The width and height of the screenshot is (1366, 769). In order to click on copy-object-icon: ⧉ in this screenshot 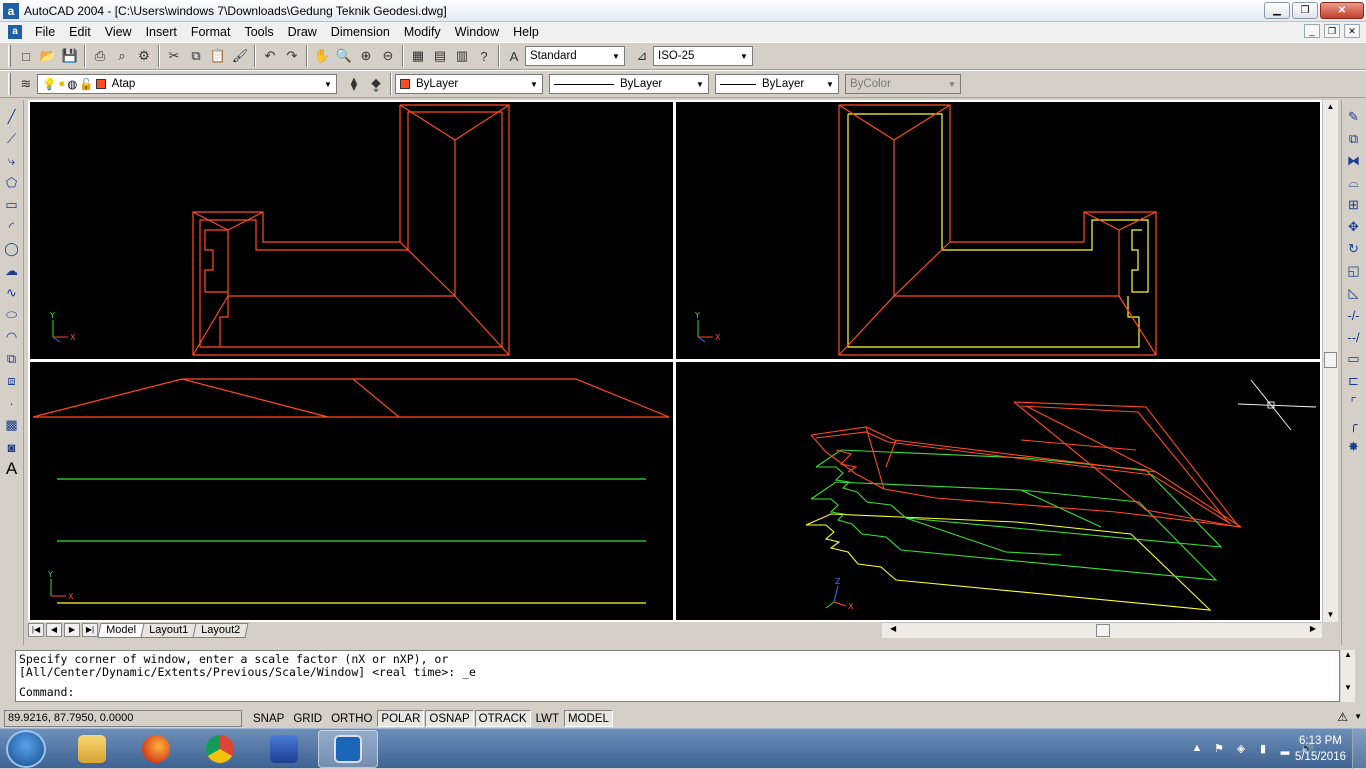, I will do `click(1354, 139)`.